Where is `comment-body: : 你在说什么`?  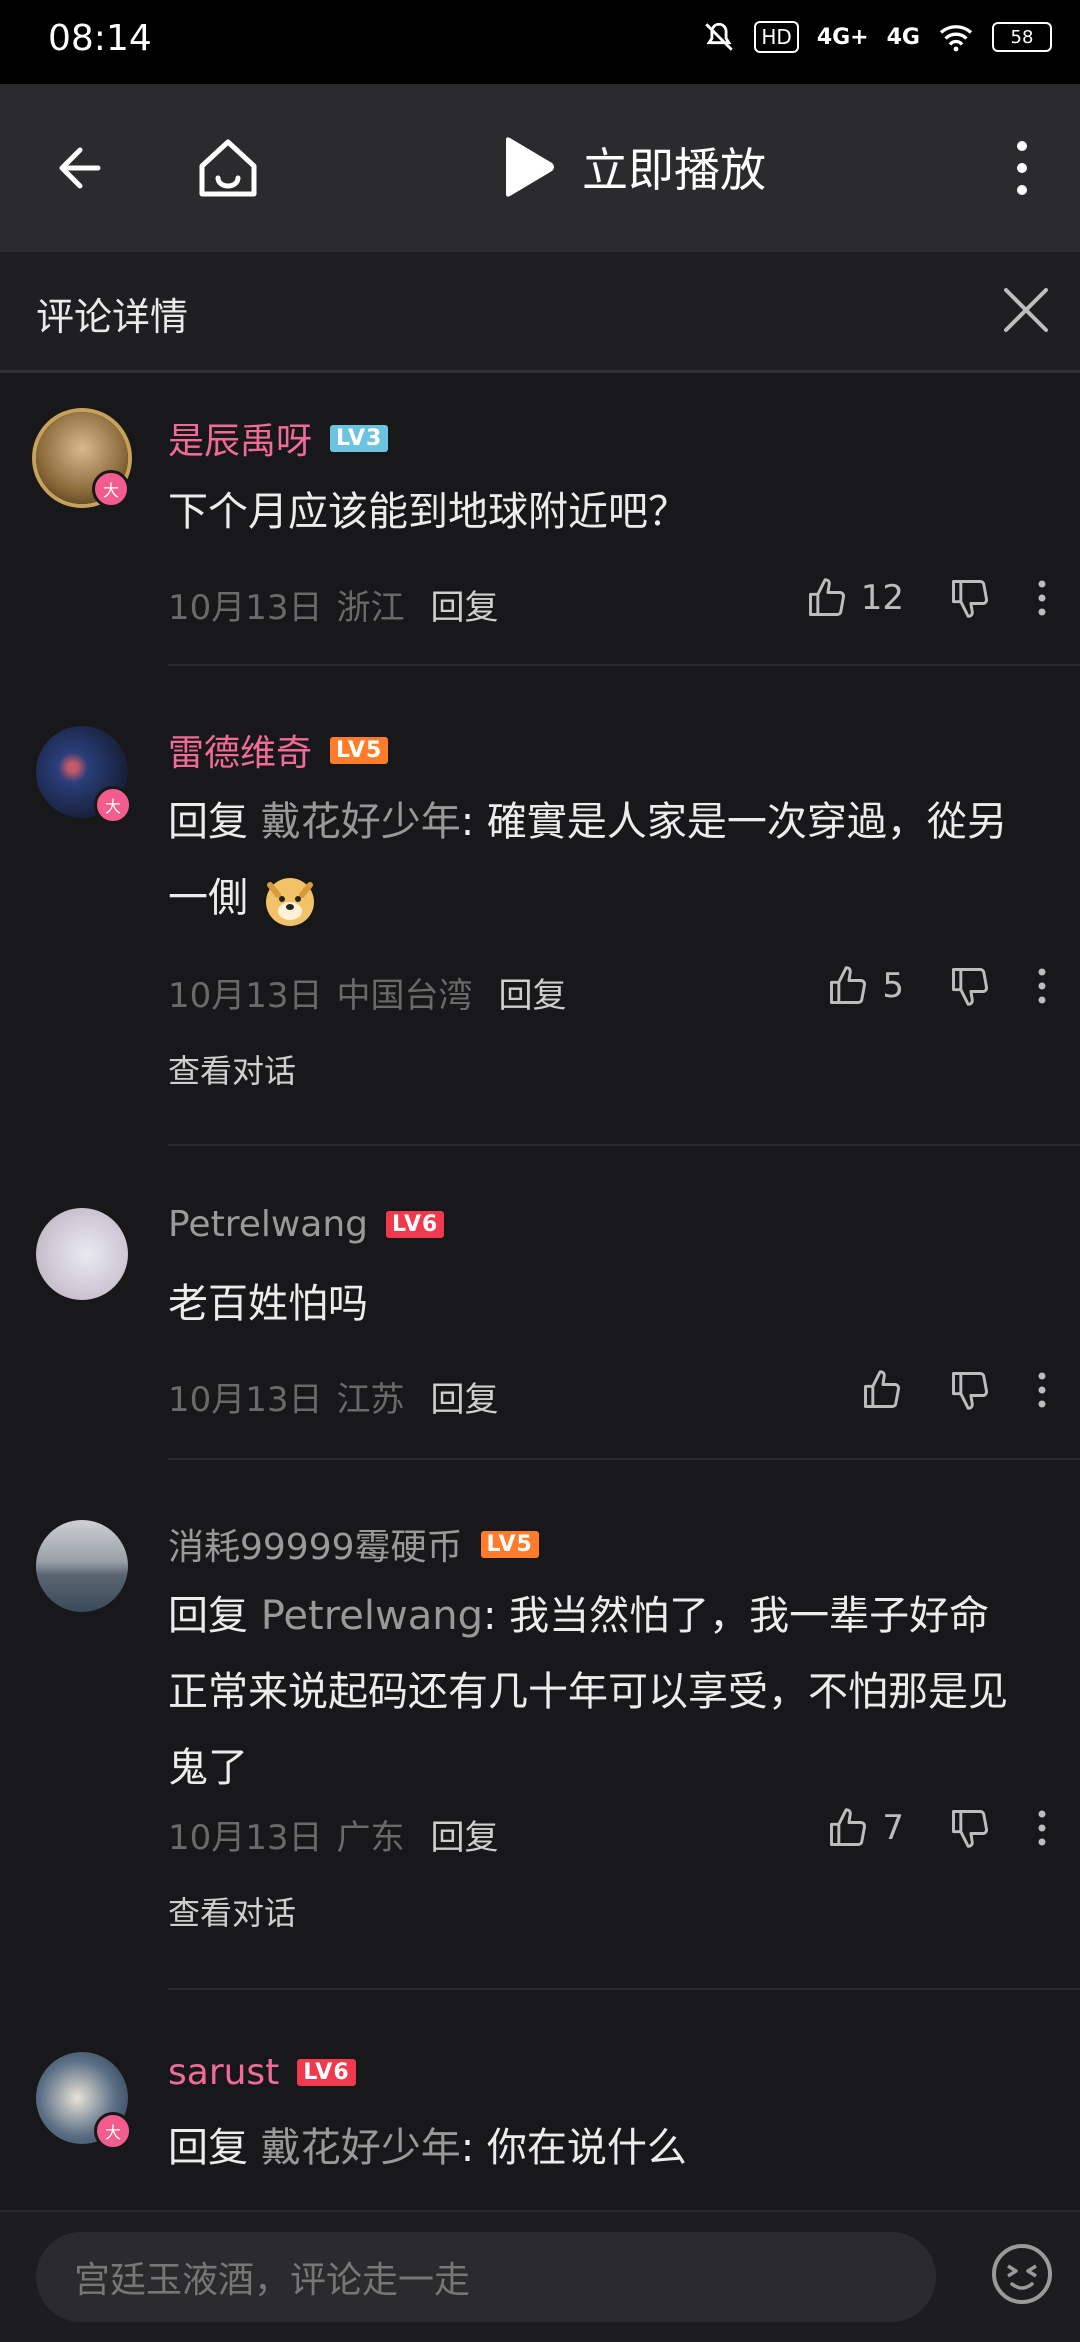
comment-body: : 你在说什么 is located at coordinates (573, 2148).